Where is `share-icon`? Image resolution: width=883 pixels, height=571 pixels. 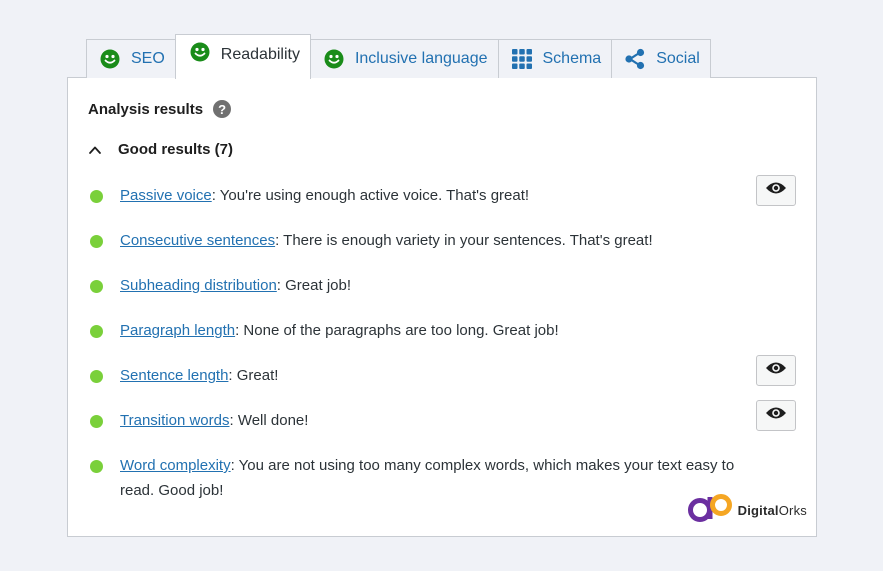
share-icon is located at coordinates (635, 59).